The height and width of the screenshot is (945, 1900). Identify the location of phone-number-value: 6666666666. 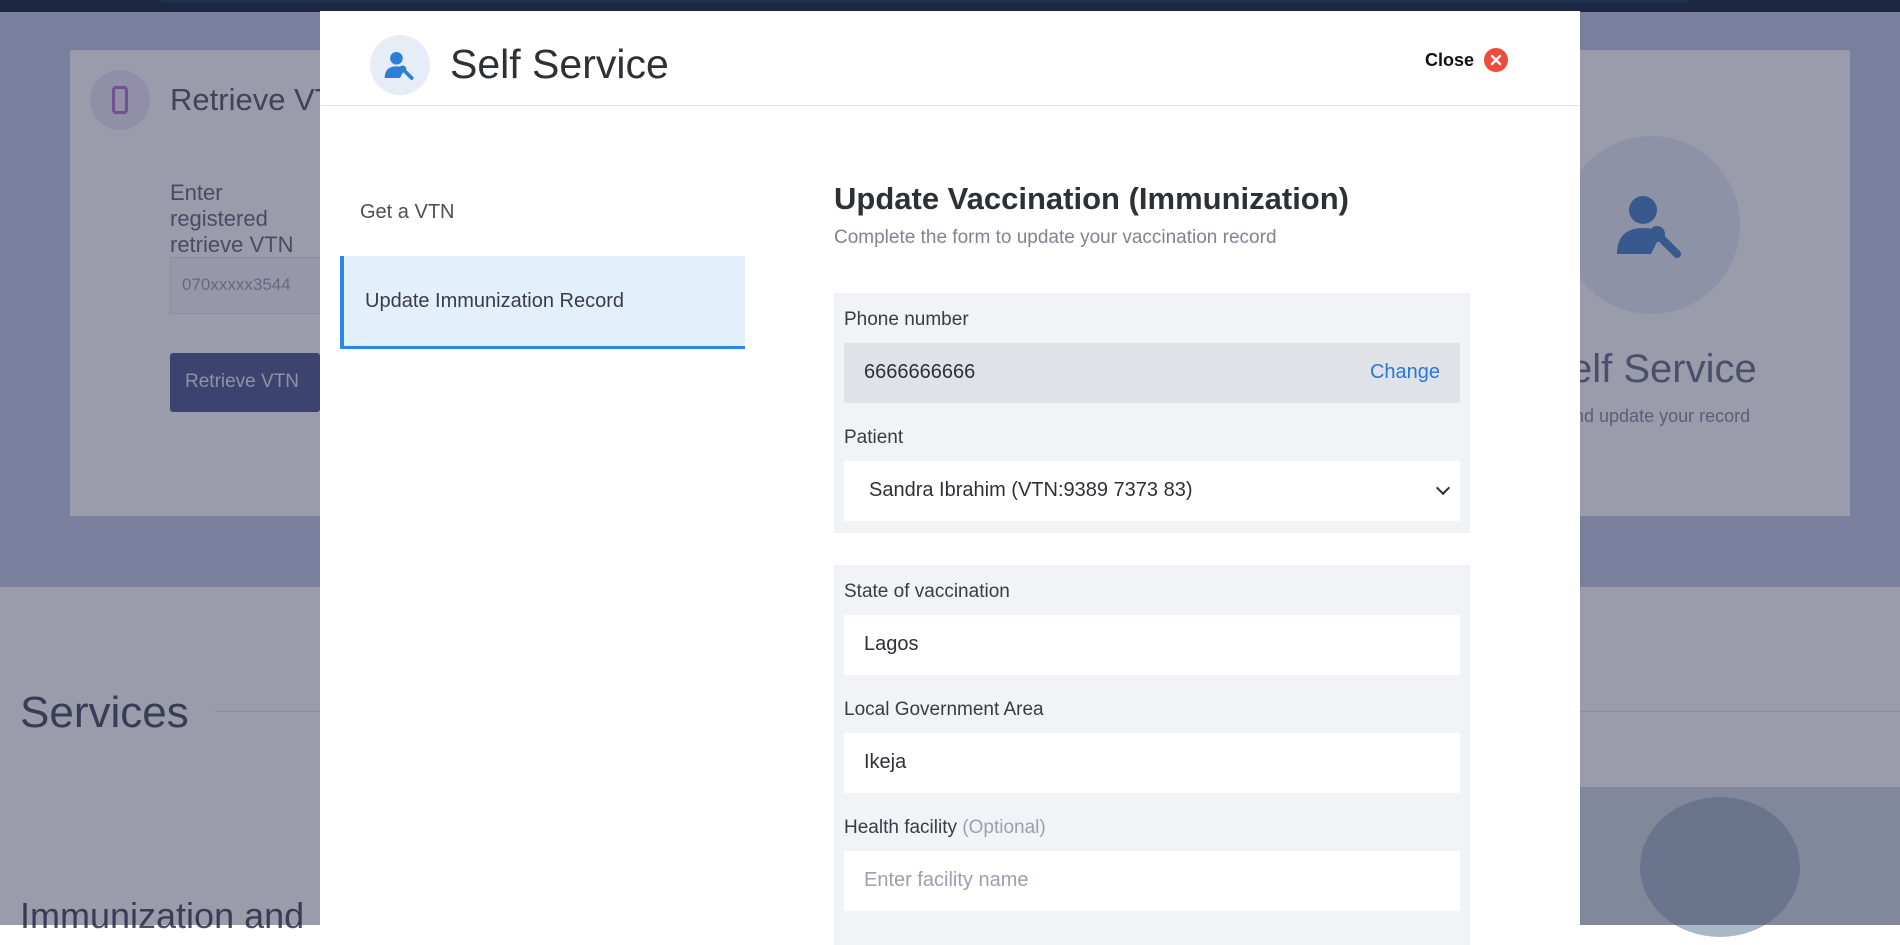
(920, 372).